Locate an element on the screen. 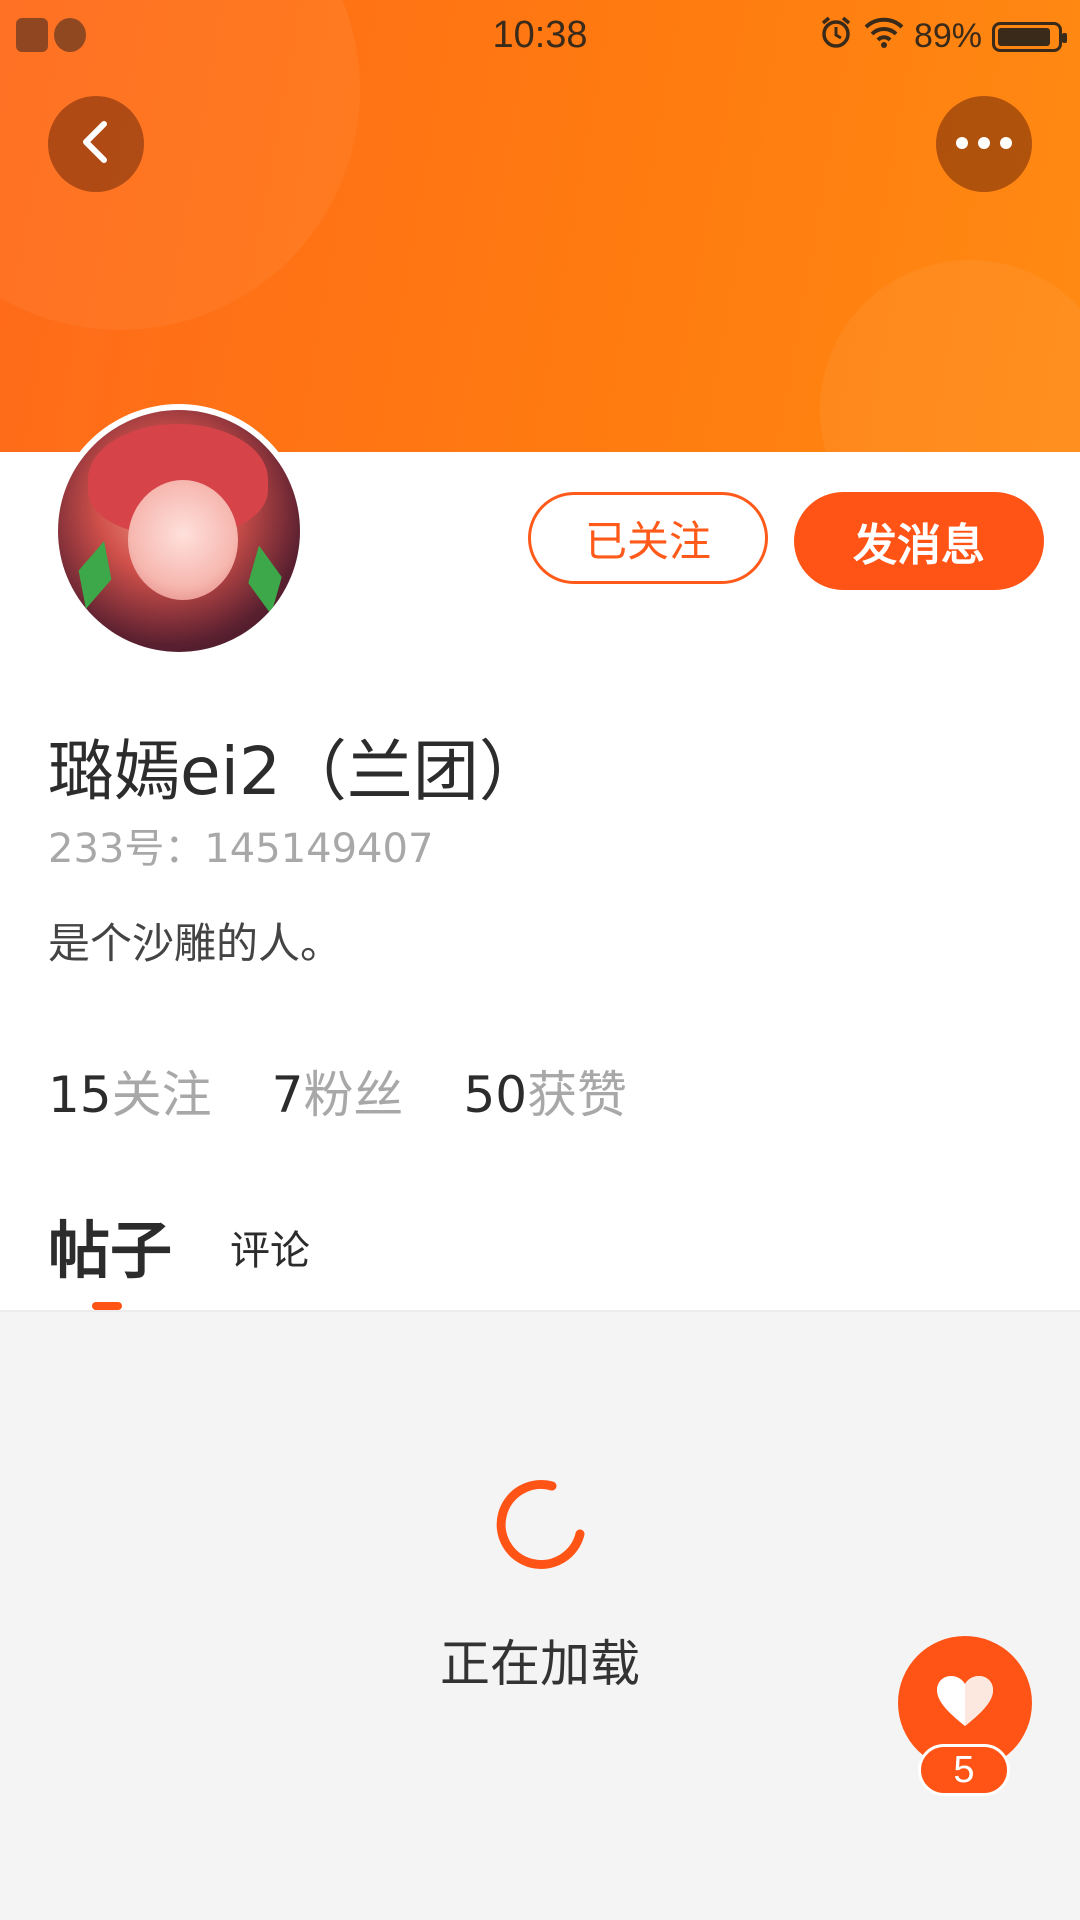 Image resolution: width=1080 pixels, height=1920 pixels. user-bio: 是个沙雕的人。 is located at coordinates (195, 943).